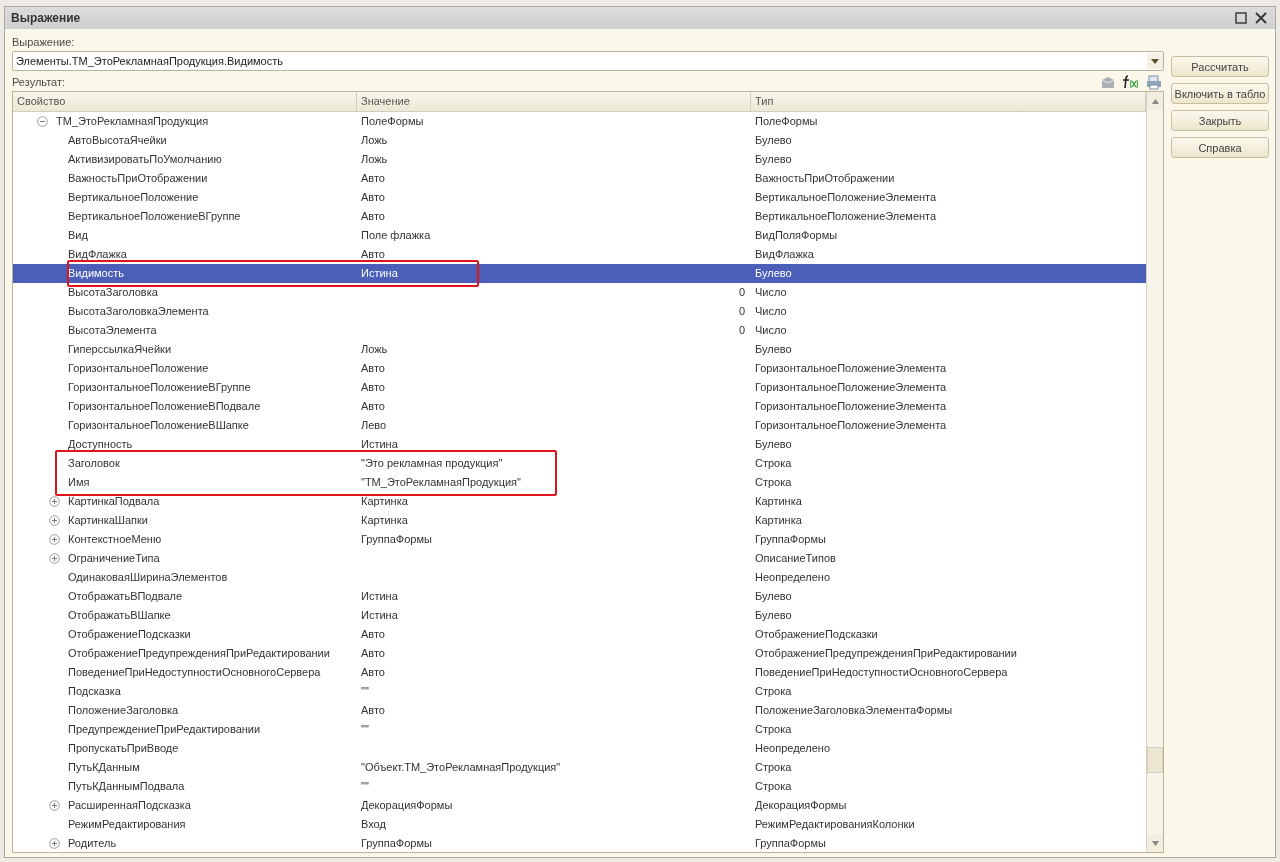  What do you see at coordinates (432, 463) in the screenshot?
I see `property-value: "Это рекламная продукция"` at bounding box center [432, 463].